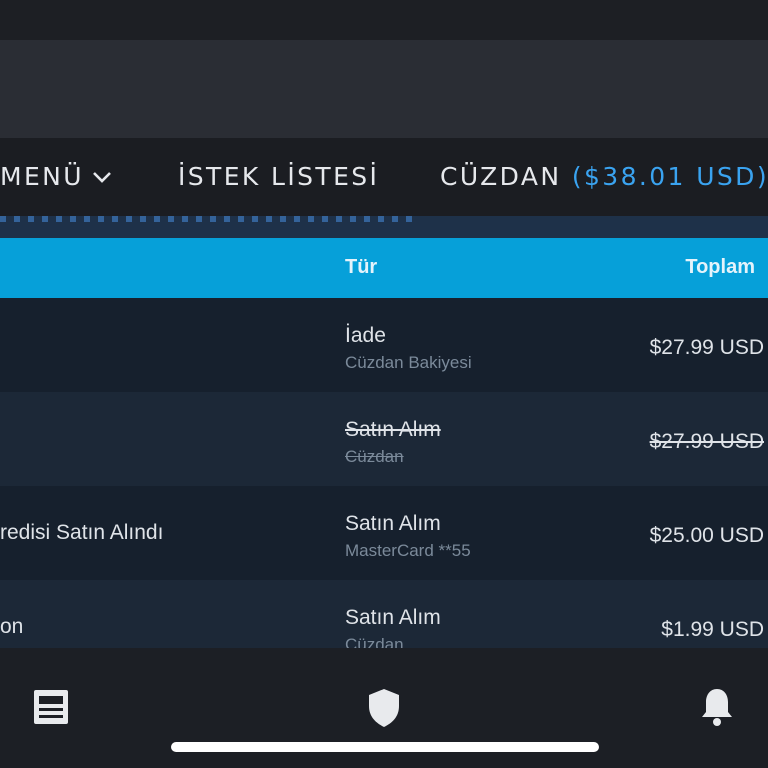  Describe the element at coordinates (361, 267) in the screenshot. I see `column-header-type: Tür` at that location.